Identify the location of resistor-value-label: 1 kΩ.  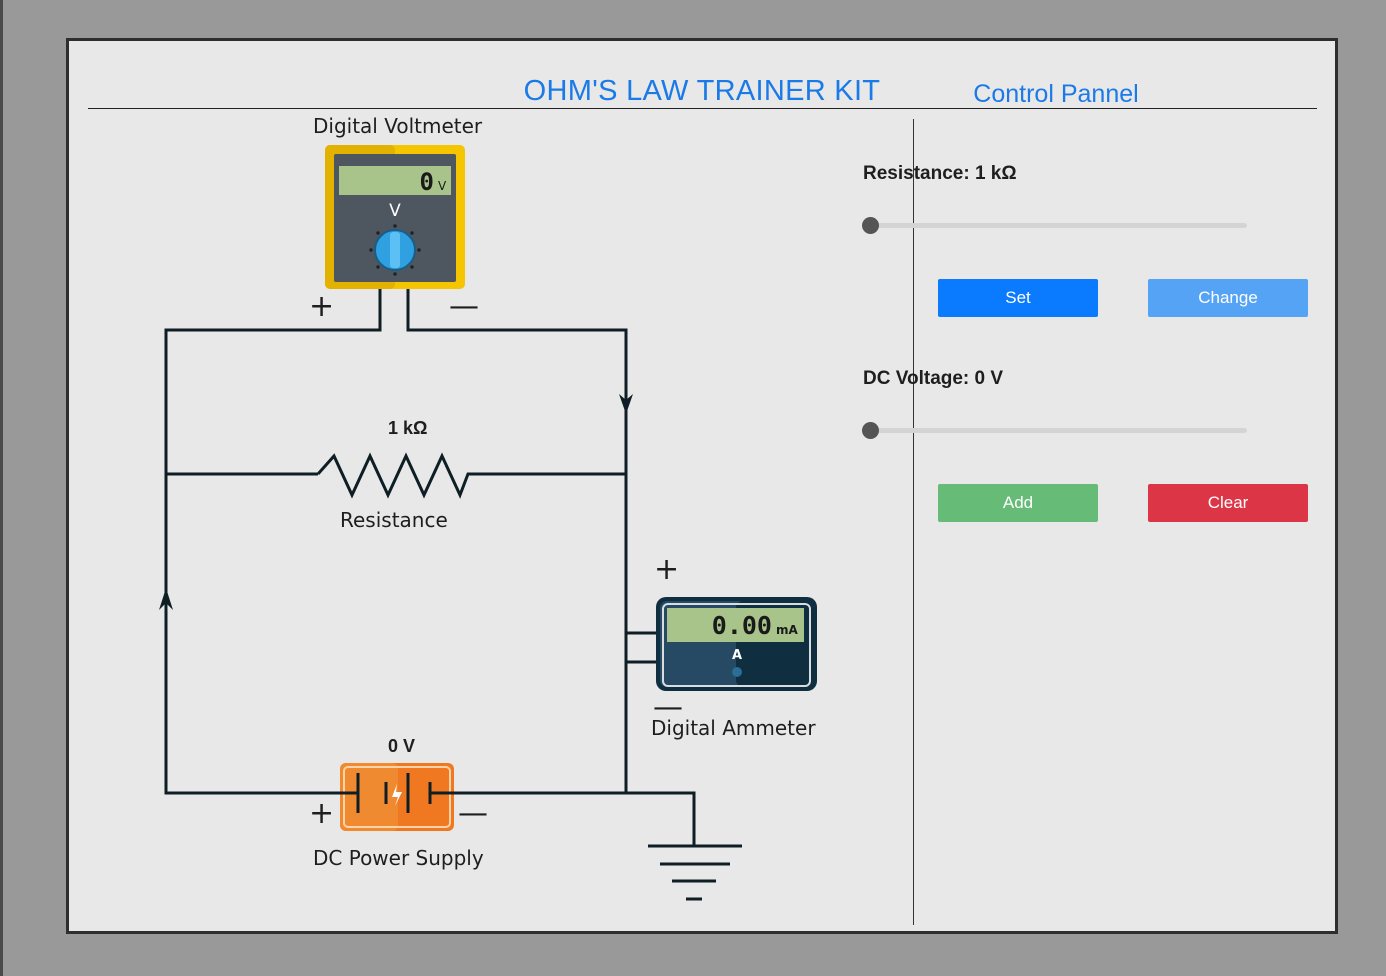
(408, 428).